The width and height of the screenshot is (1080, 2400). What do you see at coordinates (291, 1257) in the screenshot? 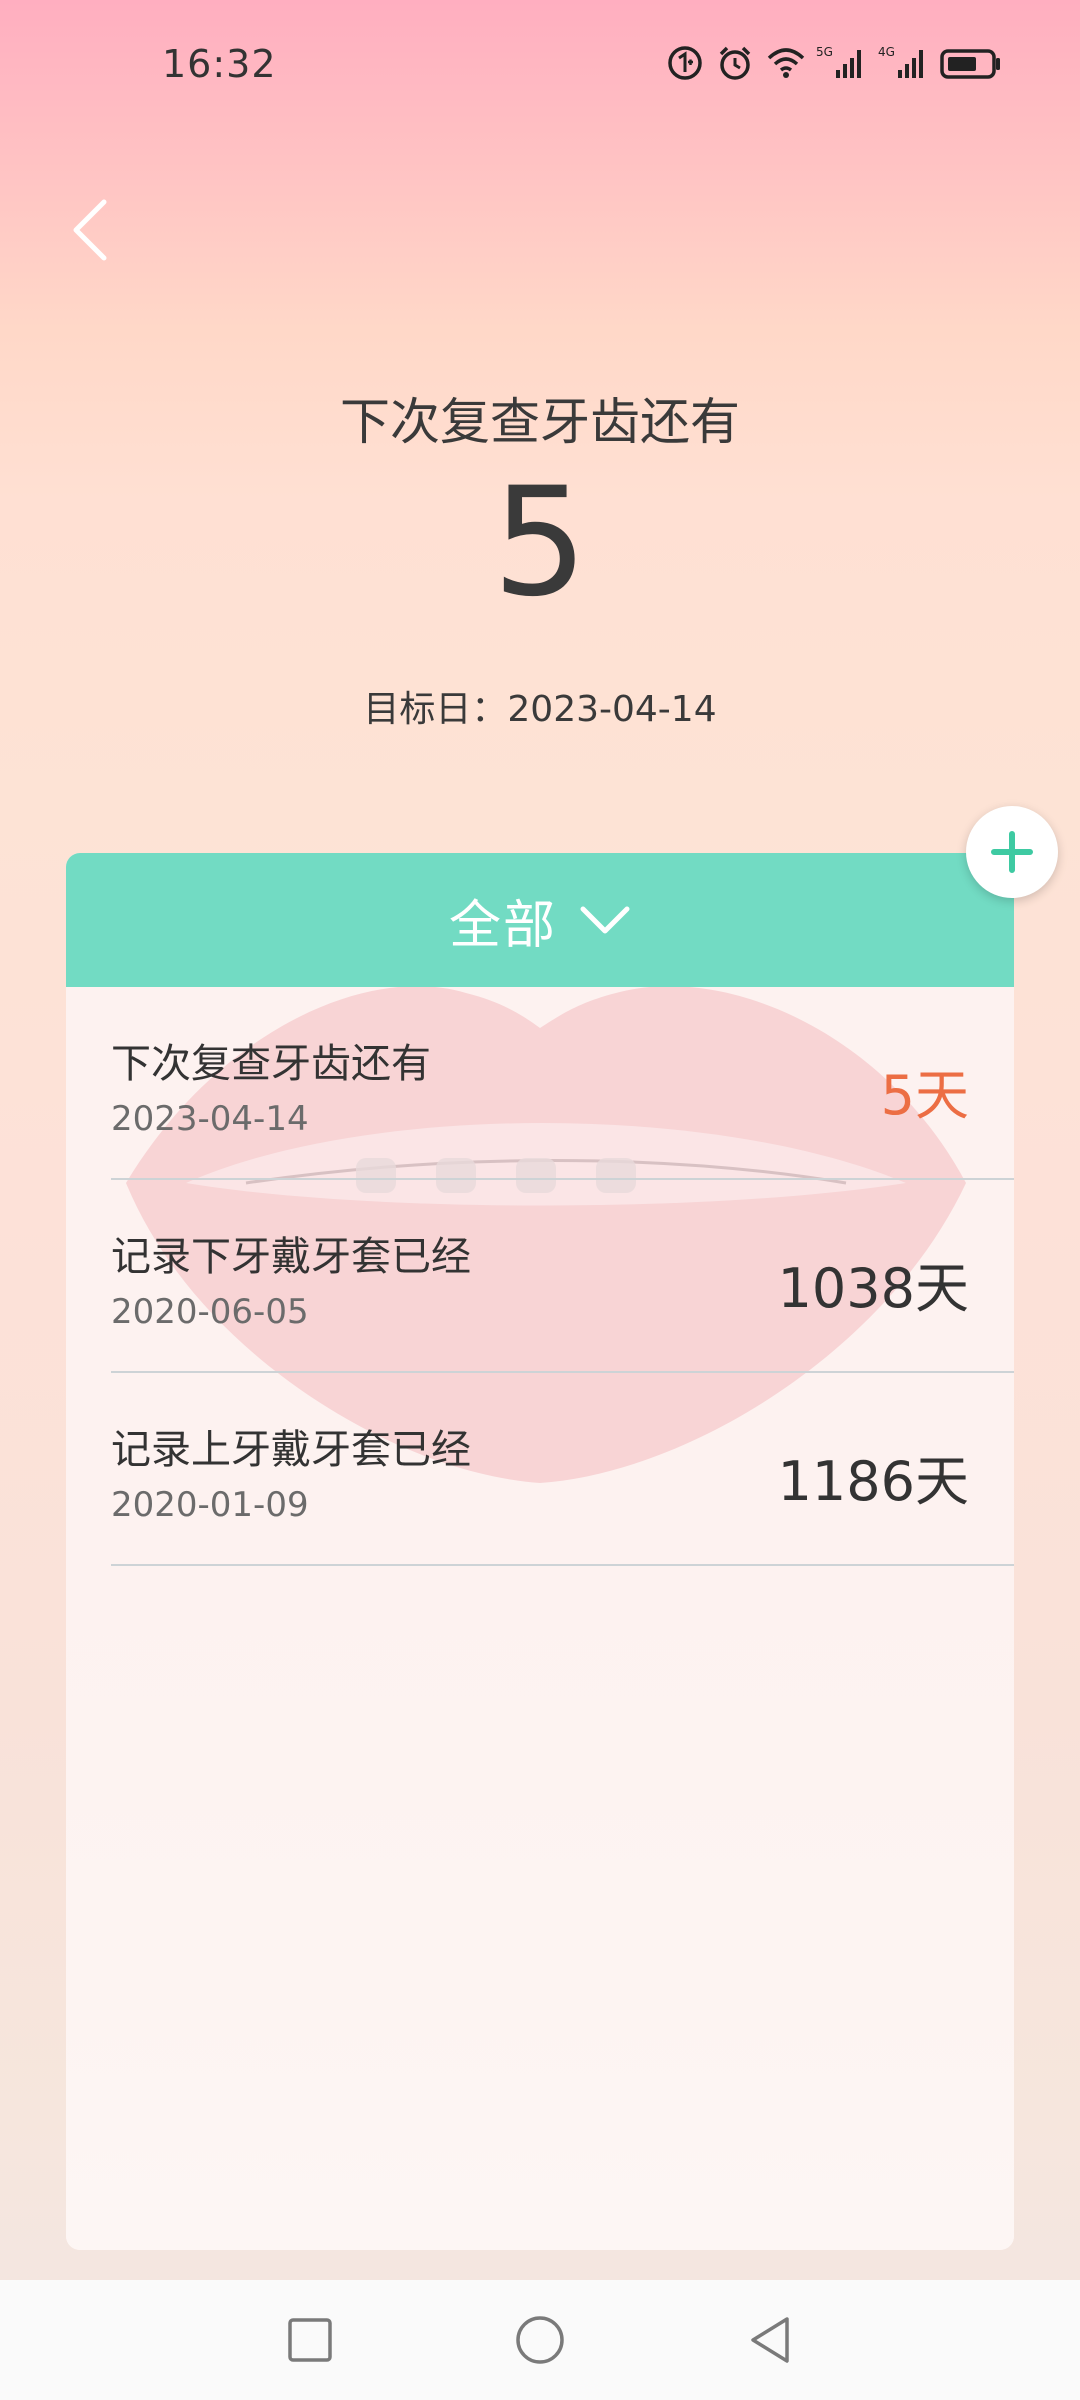
I see `event-title: 记录下牙戴牙套已经` at bounding box center [291, 1257].